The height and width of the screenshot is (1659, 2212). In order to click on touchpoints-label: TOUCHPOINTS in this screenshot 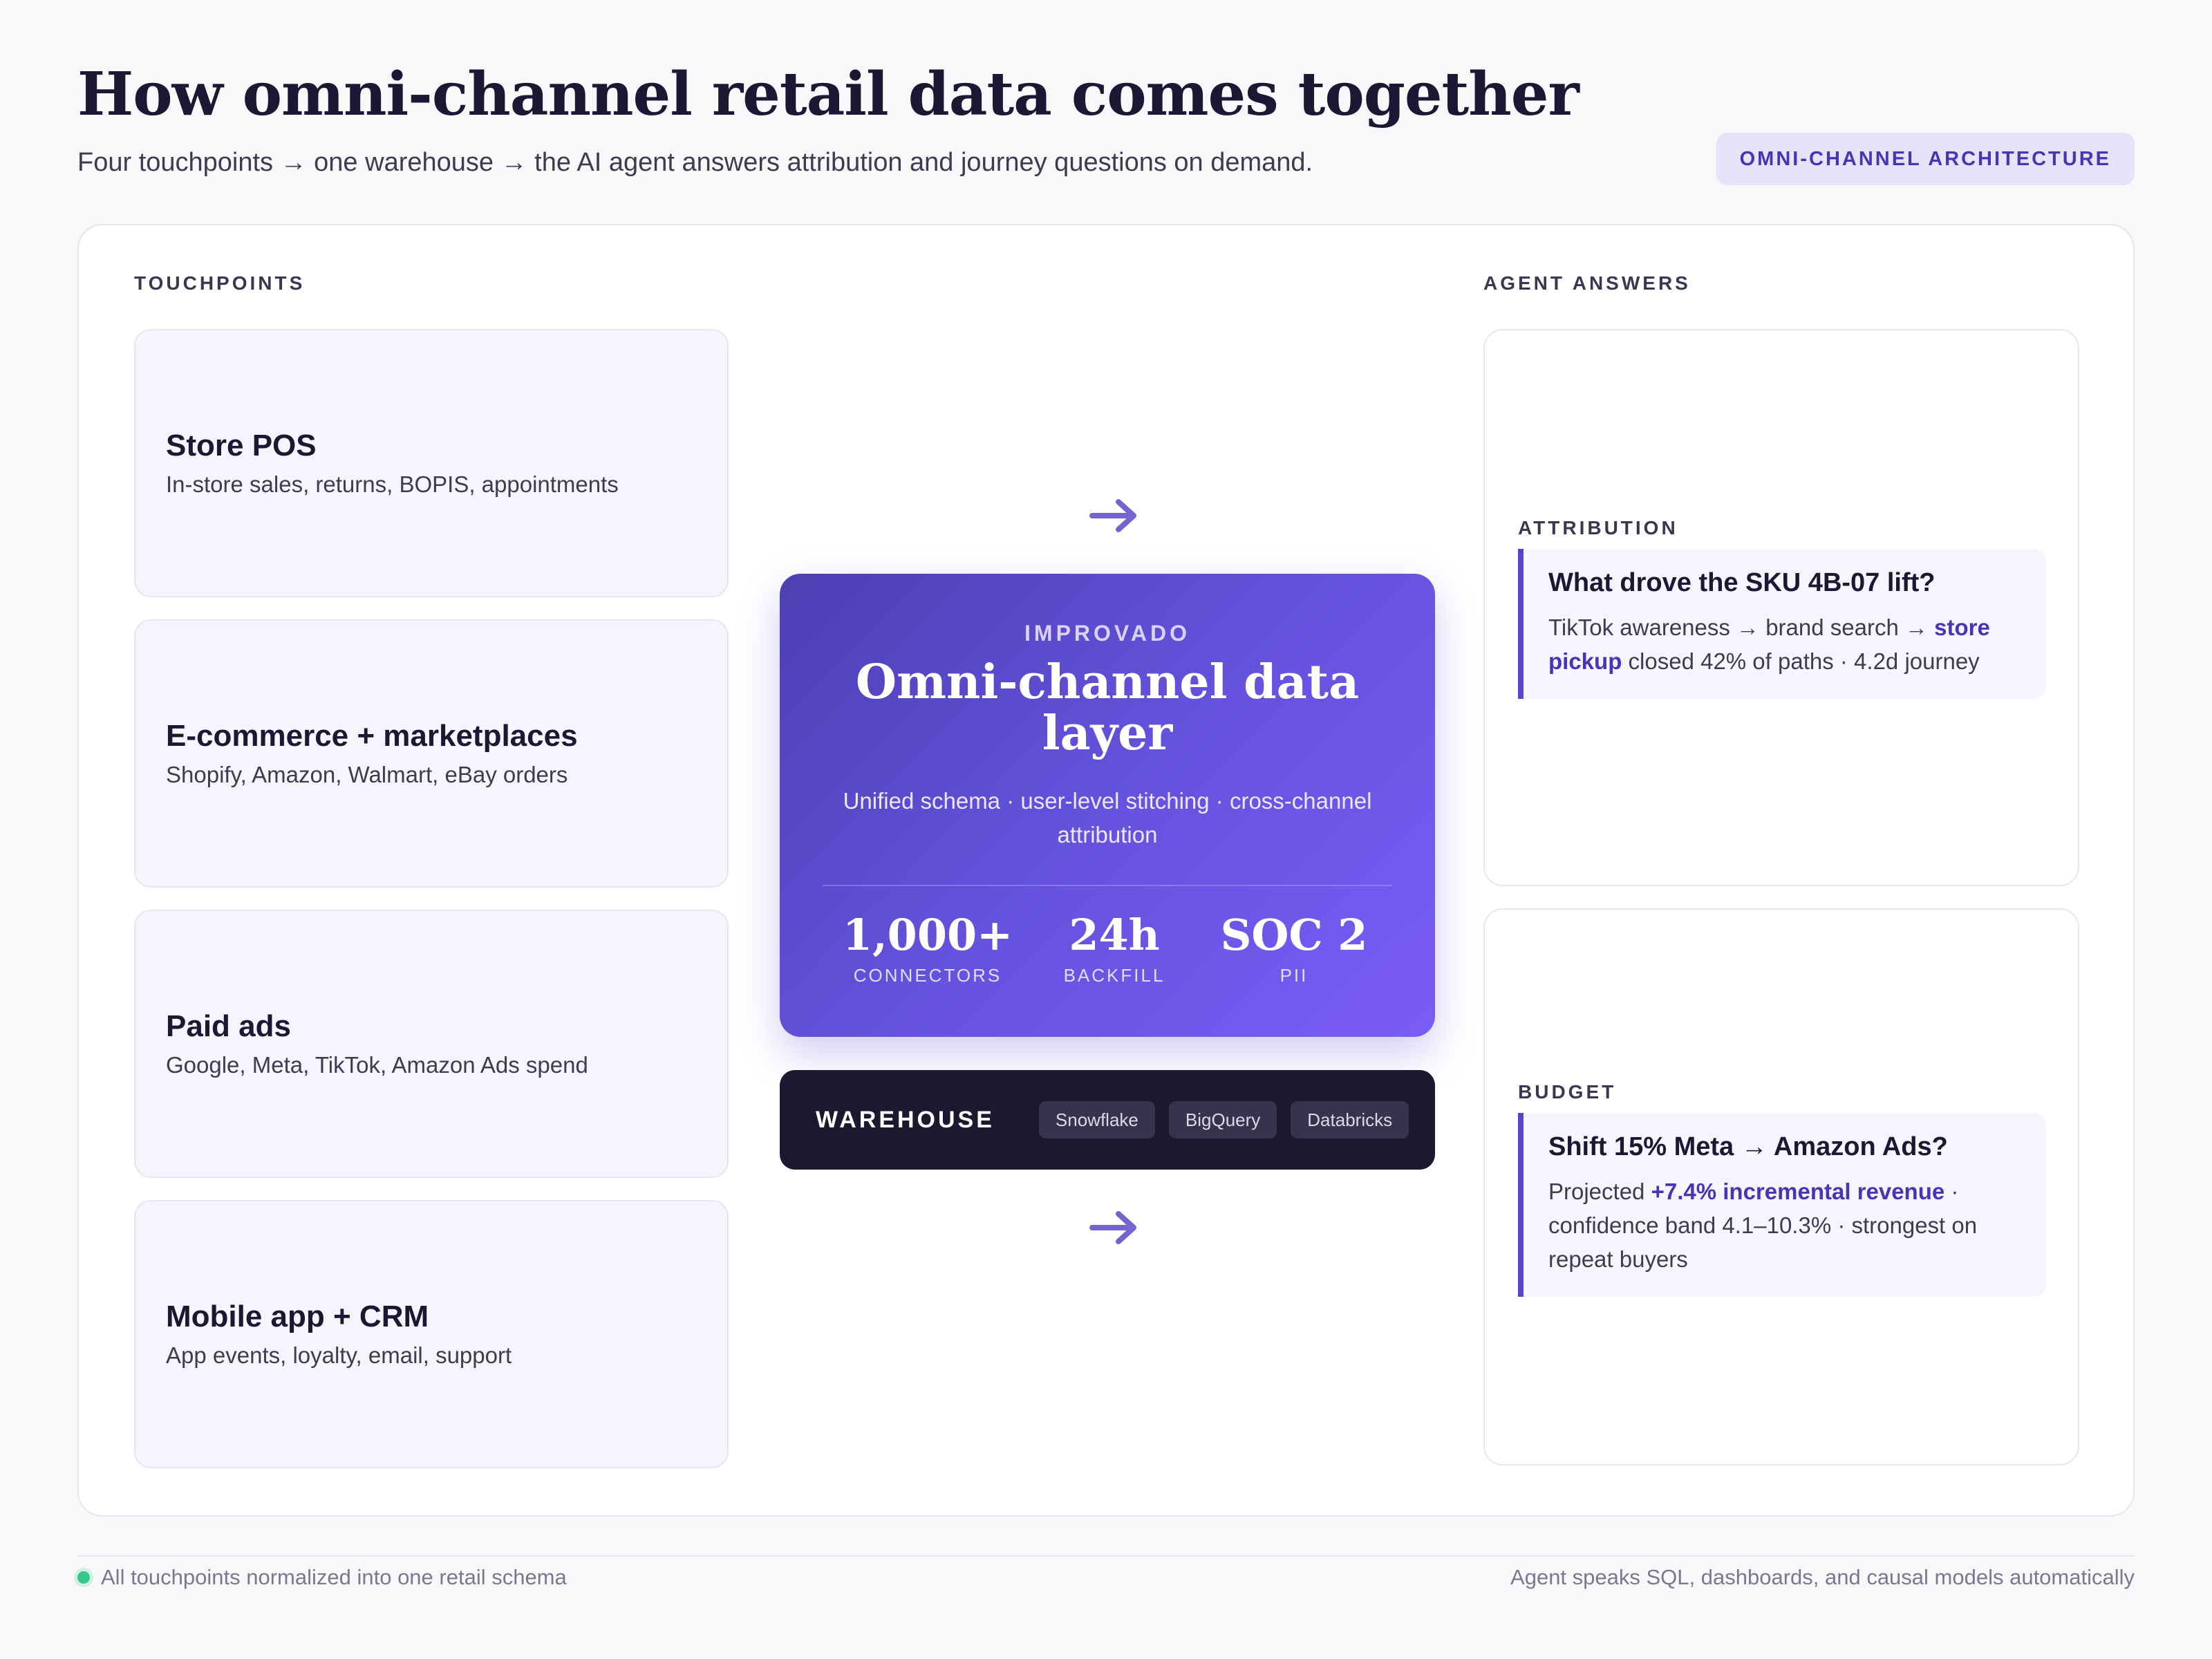, I will do `click(220, 283)`.